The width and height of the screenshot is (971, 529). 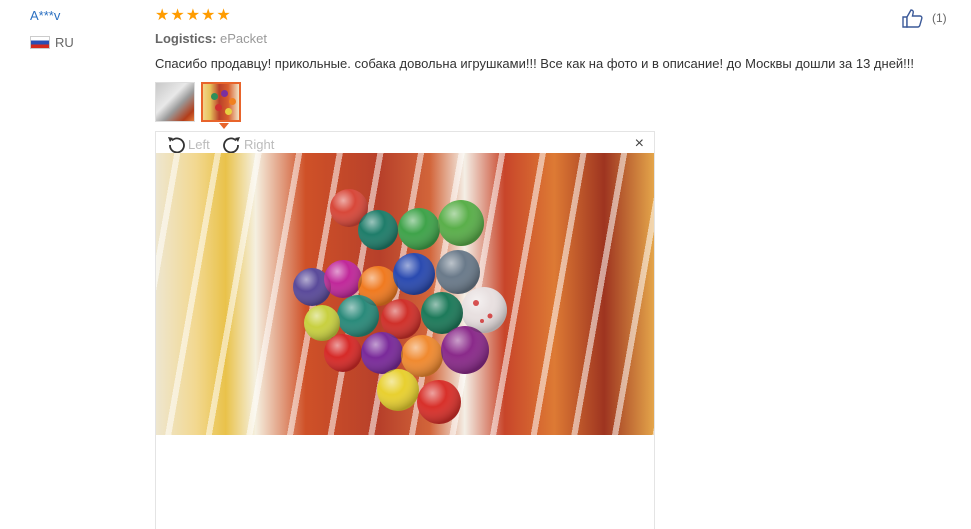 I want to click on close-icon: ×, so click(x=639, y=144).